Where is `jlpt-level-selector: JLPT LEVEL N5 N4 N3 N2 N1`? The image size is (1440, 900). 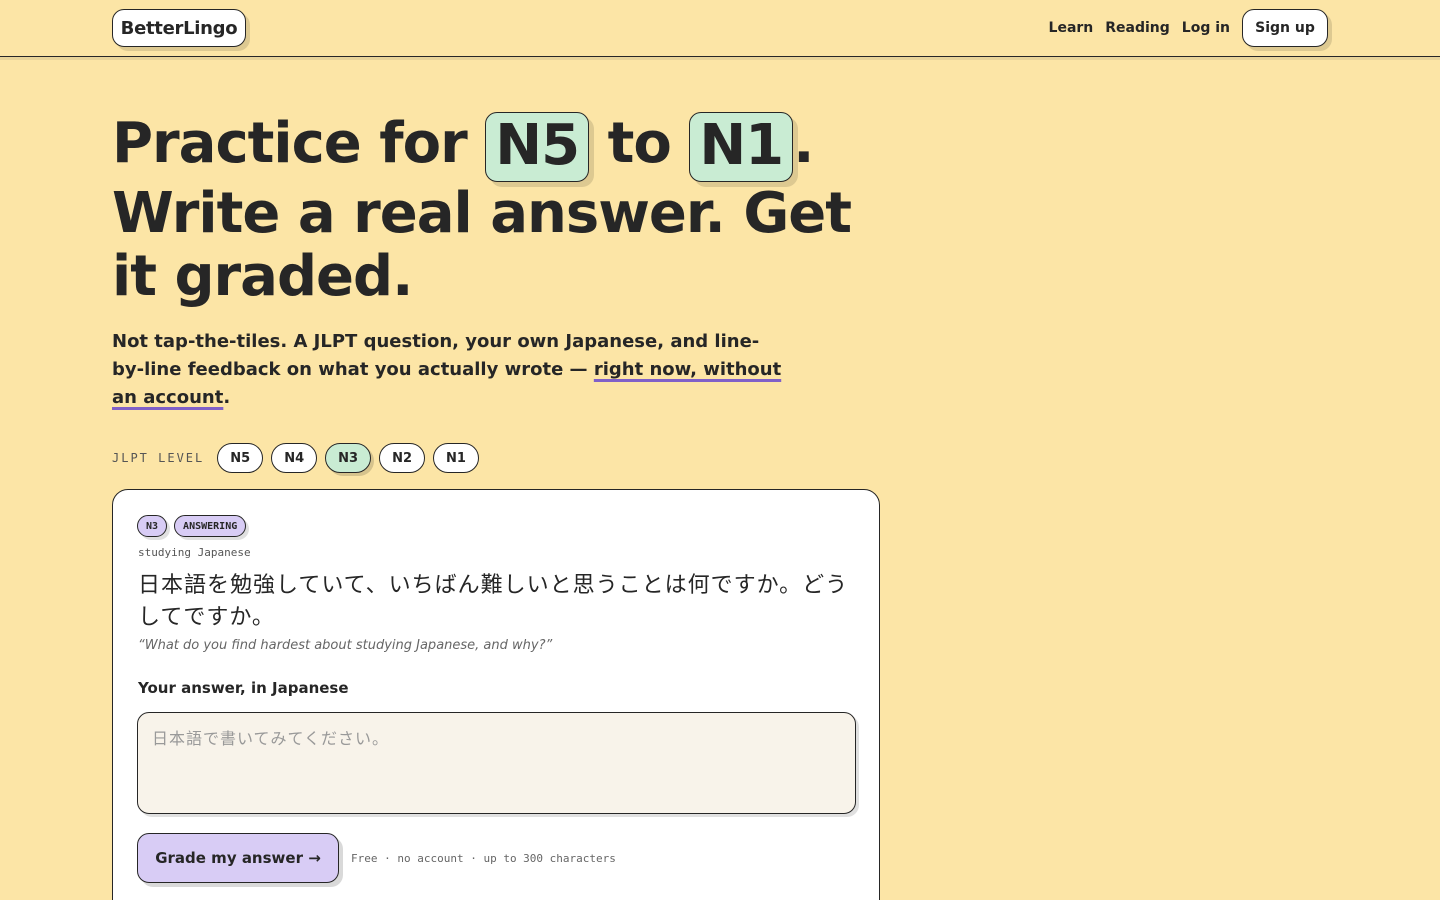
jlpt-level-selector: JLPT LEVEL N5 N4 N3 N2 N1 is located at coordinates (295, 458).